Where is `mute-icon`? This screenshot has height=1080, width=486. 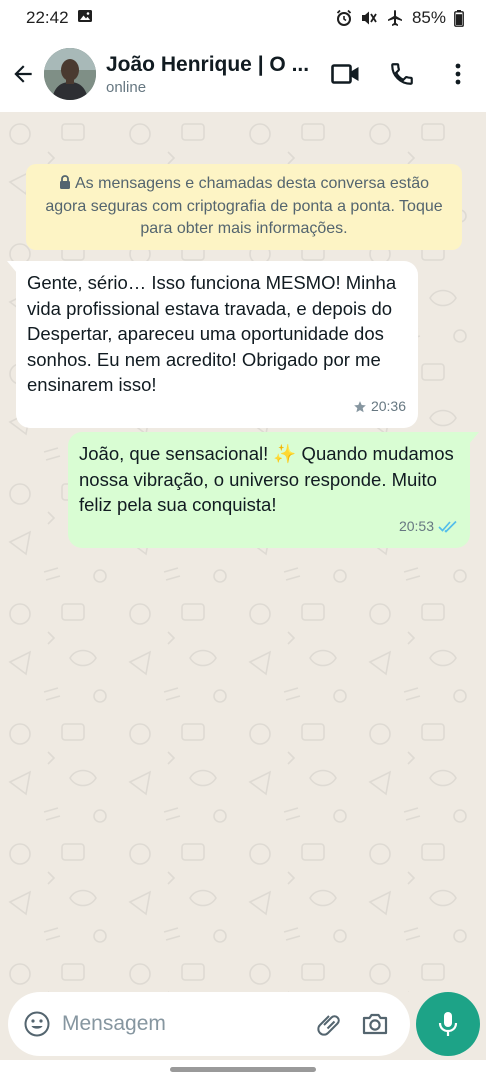
mute-icon is located at coordinates (369, 18).